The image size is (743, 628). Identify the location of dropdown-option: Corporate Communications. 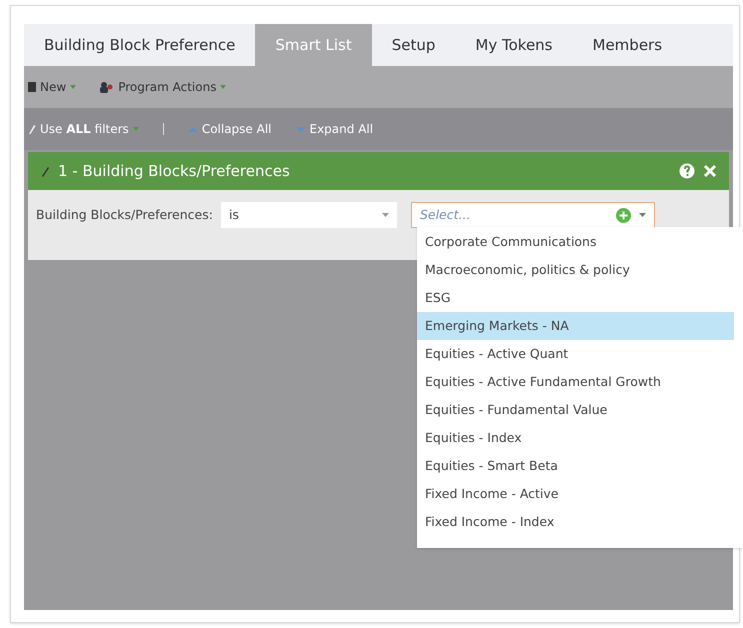
(575, 242).